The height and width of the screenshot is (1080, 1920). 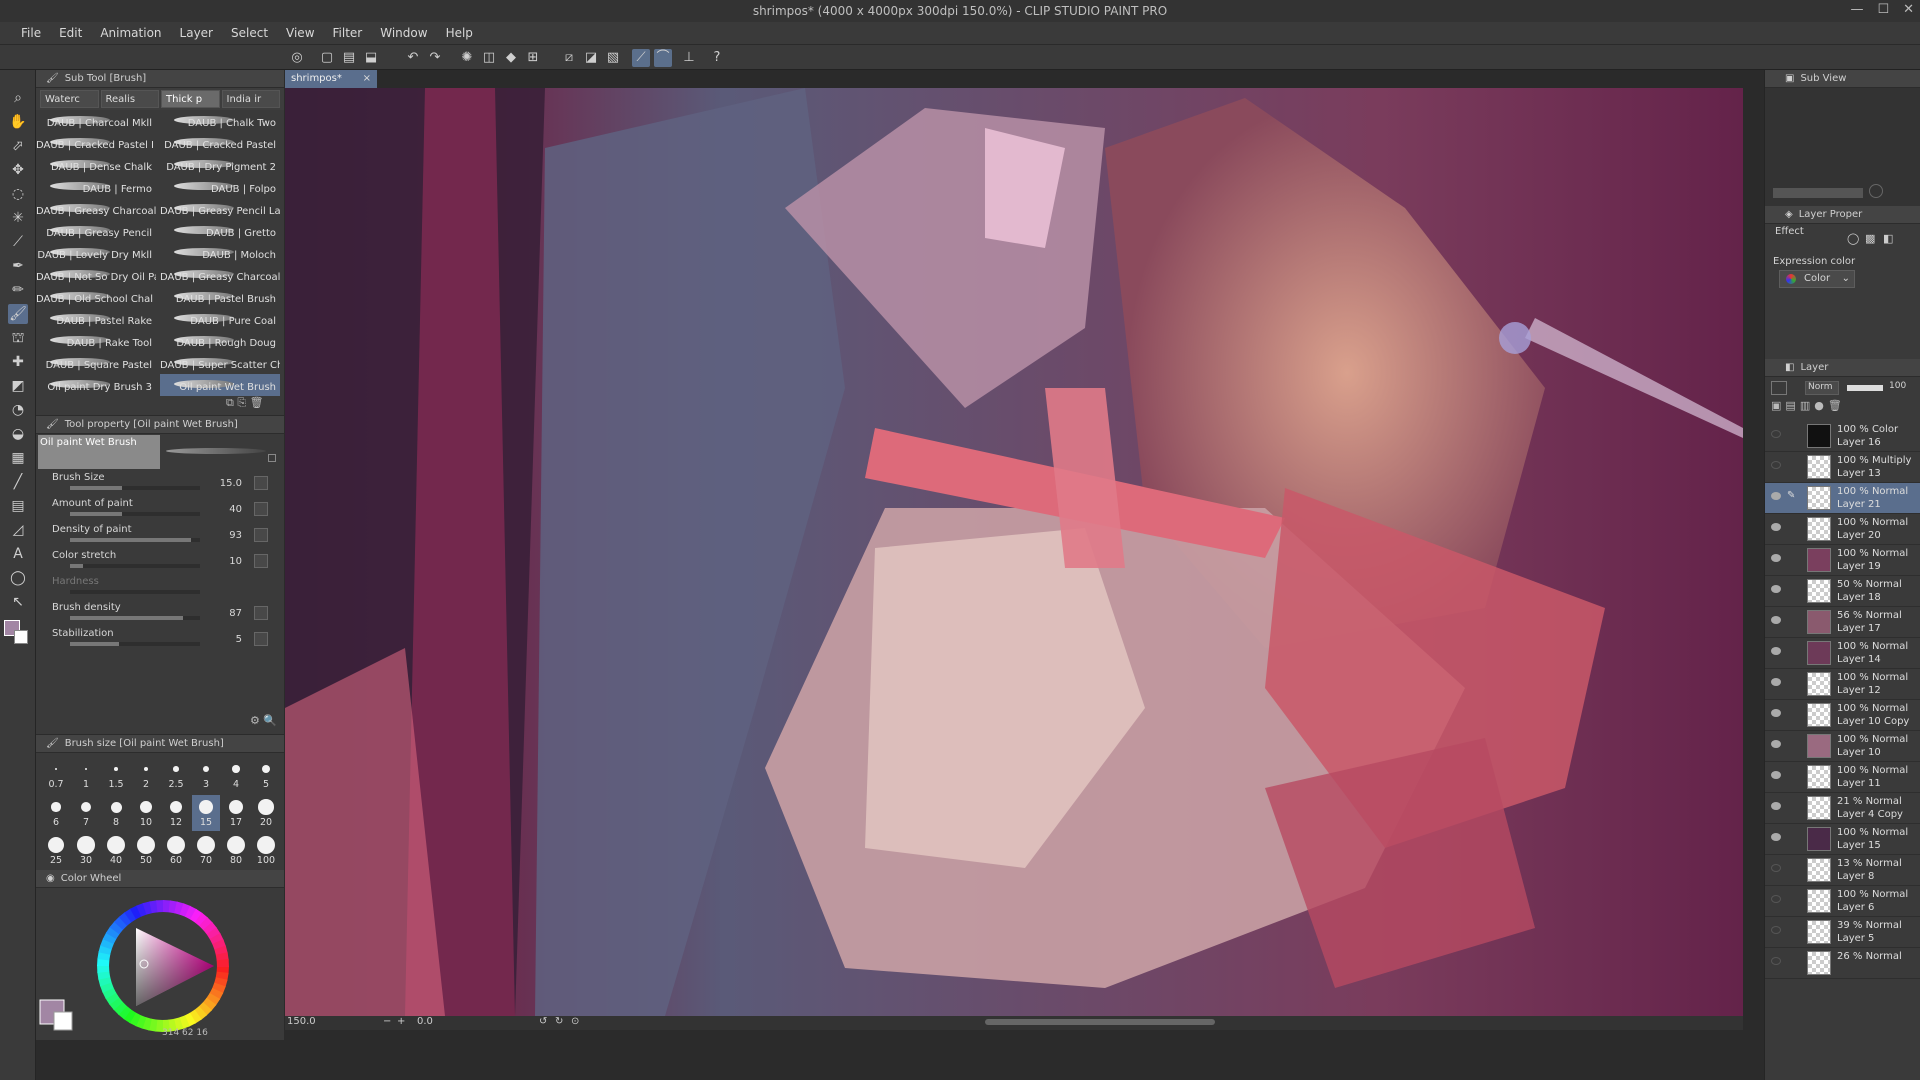 What do you see at coordinates (18, 338) in the screenshot?
I see `airbrush-icon: ⛫` at bounding box center [18, 338].